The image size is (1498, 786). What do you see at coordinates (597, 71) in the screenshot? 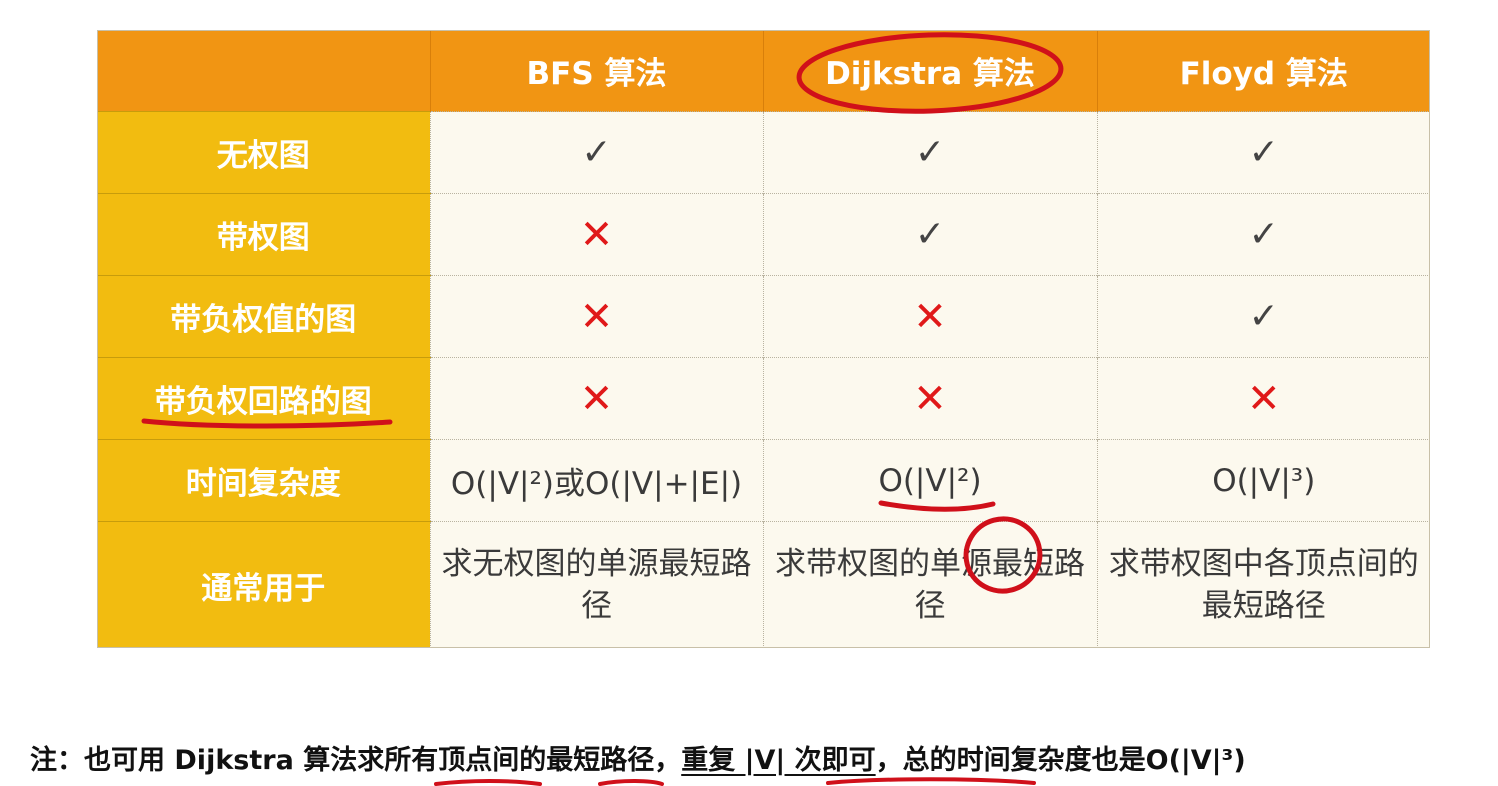
I see `header-bfs: BFS 算法` at bounding box center [597, 71].